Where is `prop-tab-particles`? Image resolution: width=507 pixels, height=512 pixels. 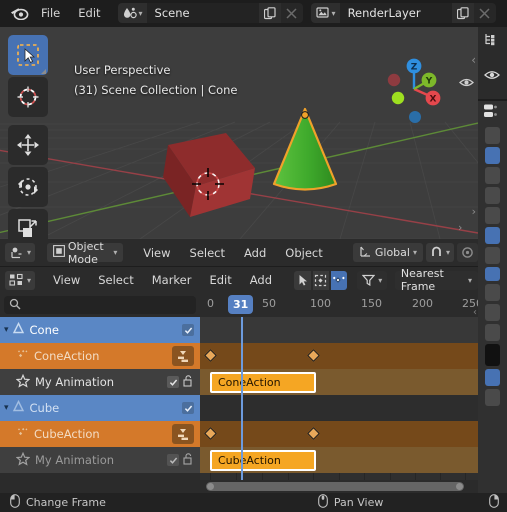
prop-tab-particles is located at coordinates (492, 312).